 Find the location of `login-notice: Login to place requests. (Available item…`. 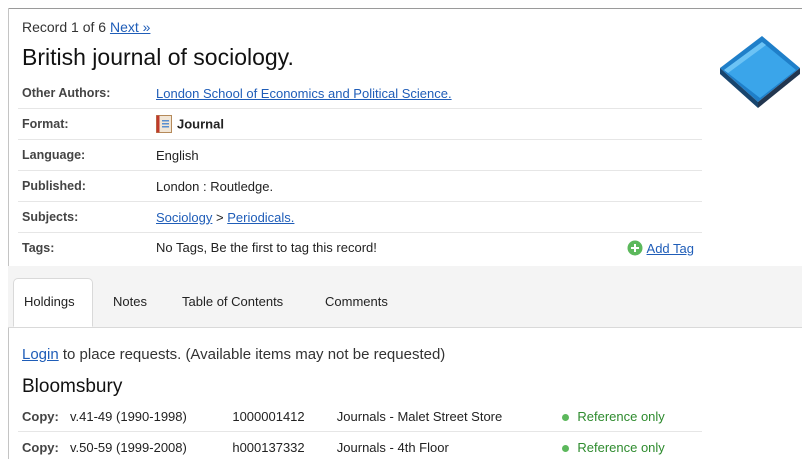

login-notice: Login to place requests. (Available item… is located at coordinates (233, 354).